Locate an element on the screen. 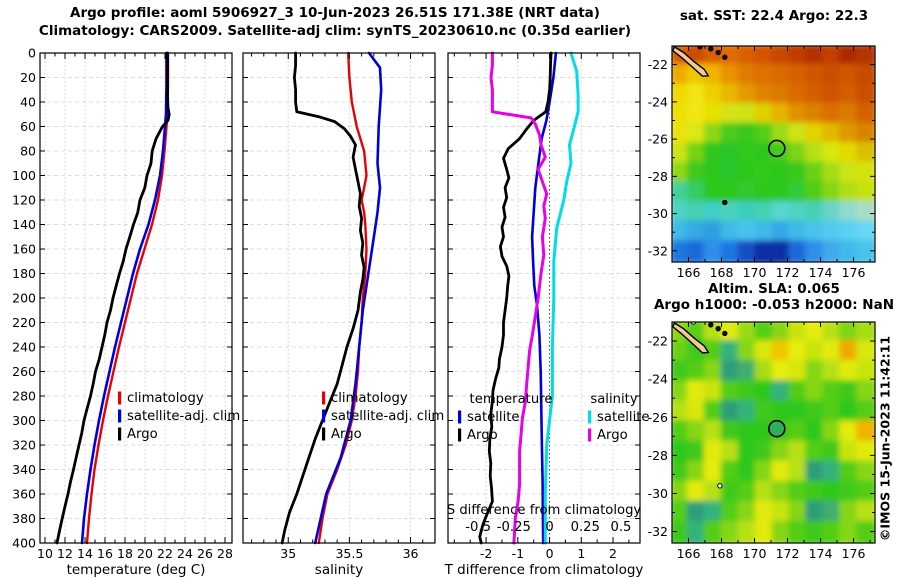 The image size is (900, 580). ytick-label: 240 is located at coordinates (24, 347).